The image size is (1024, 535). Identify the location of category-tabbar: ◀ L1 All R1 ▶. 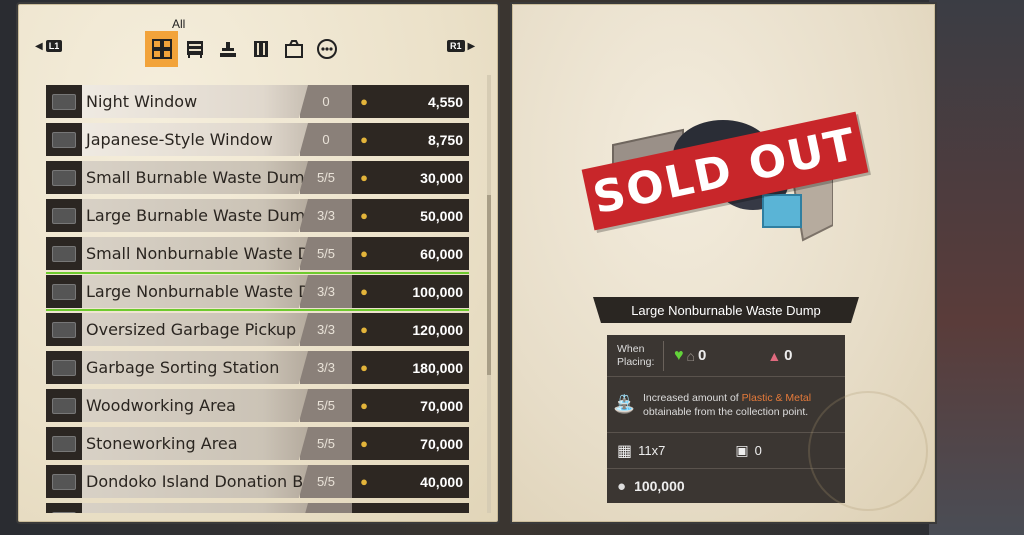
(258, 38).